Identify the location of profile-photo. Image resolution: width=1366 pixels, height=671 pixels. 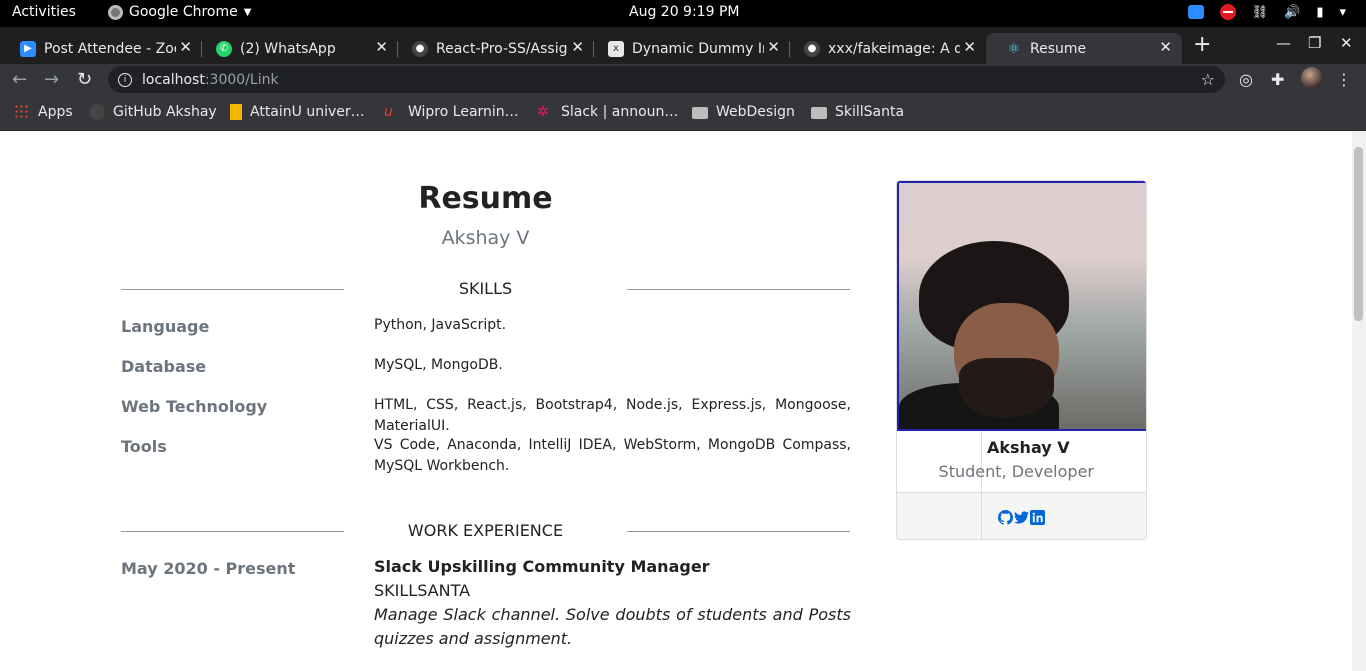
(1021, 306).